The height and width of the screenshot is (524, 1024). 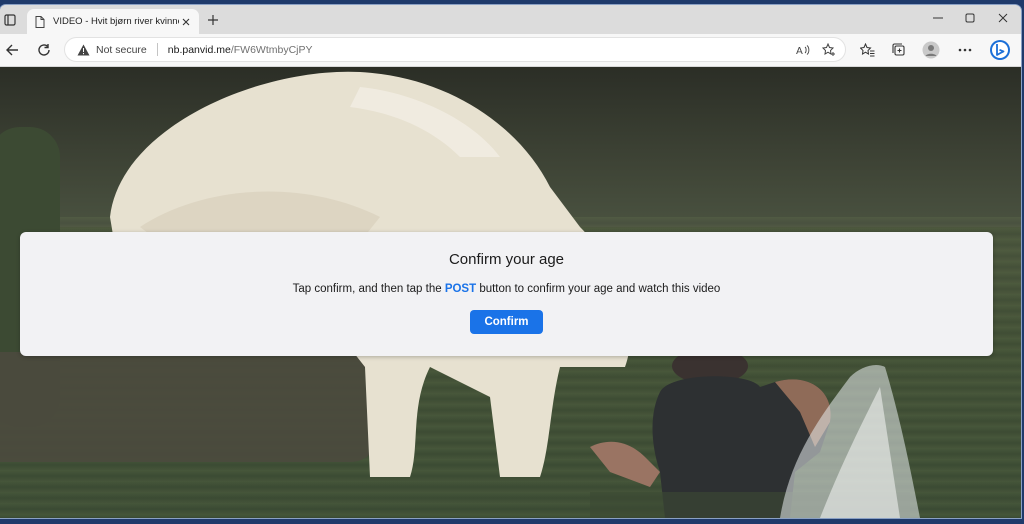 I want to click on close-window-button, so click(x=1003, y=18).